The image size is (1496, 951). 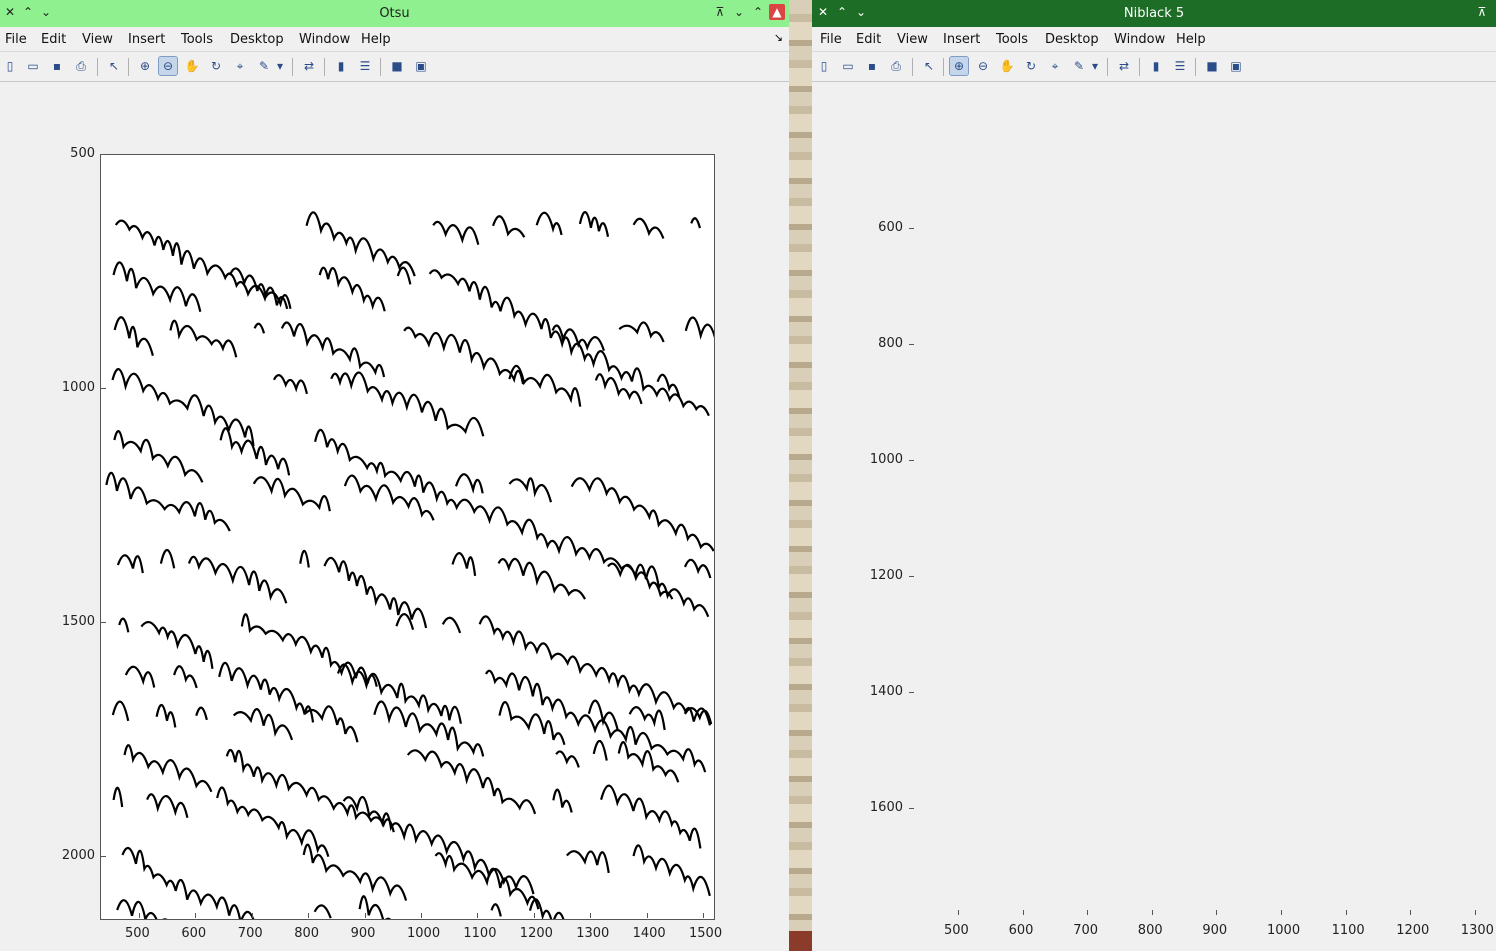 What do you see at coordinates (706, 933) in the screenshot?
I see `x-tick-label: 1500` at bounding box center [706, 933].